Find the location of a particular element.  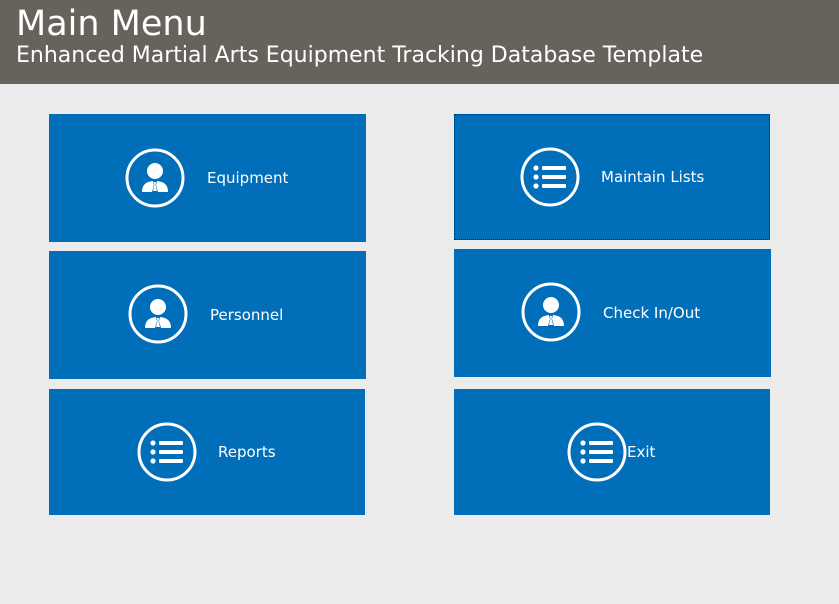

check-in-out-label: Check In/Out is located at coordinates (652, 313).